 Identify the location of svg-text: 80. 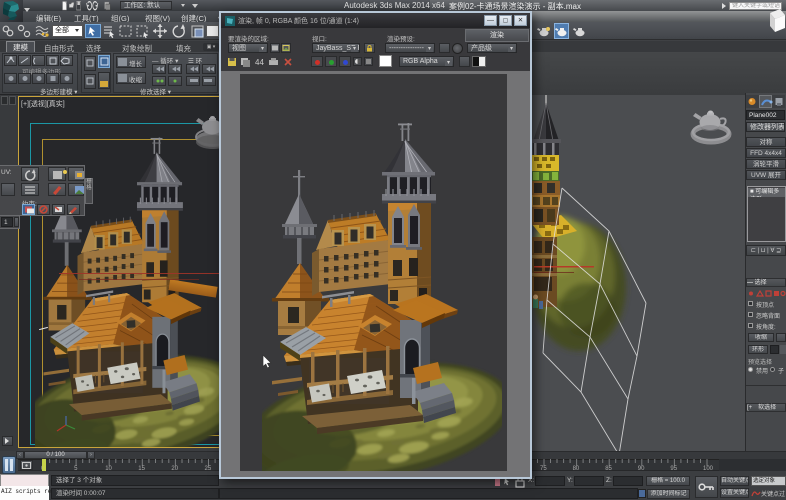
(576, 468).